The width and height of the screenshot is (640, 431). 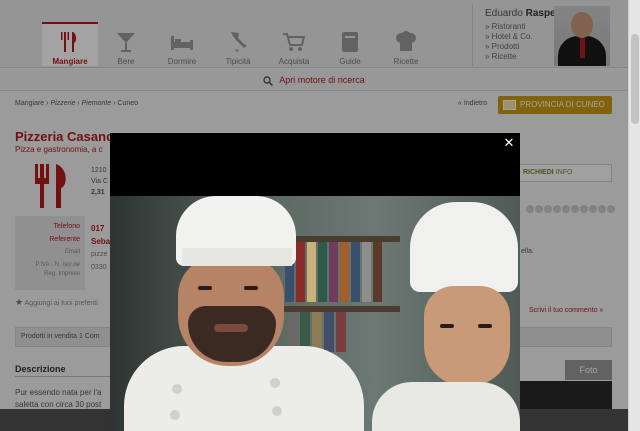 What do you see at coordinates (509, 143) in the screenshot?
I see `close-button: ✕` at bounding box center [509, 143].